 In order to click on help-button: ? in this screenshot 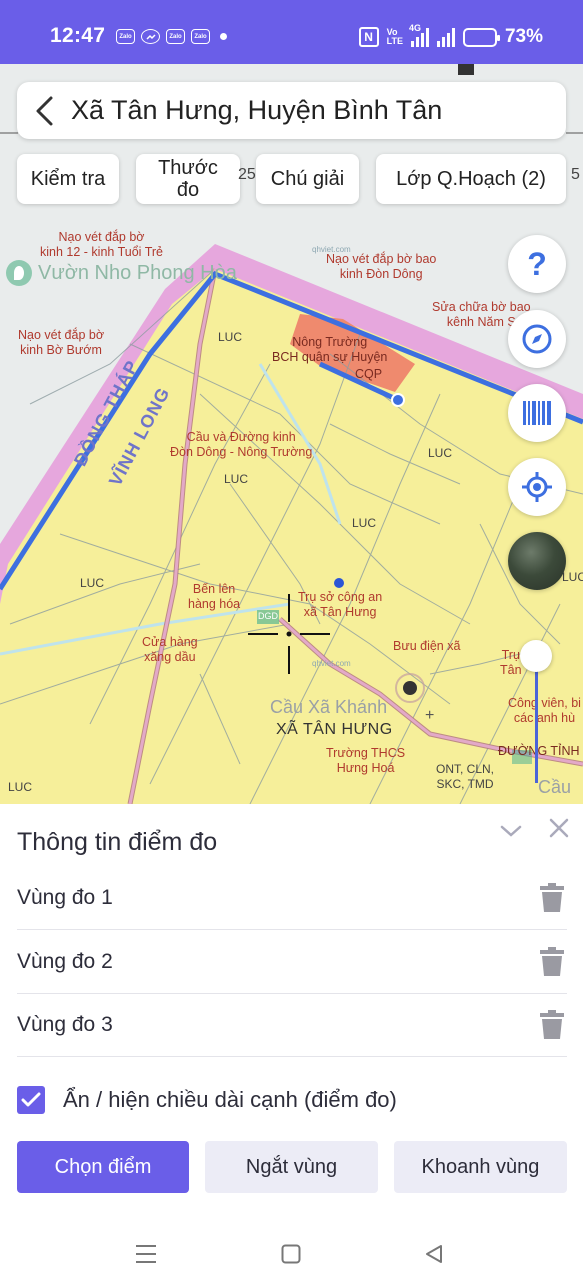, I will do `click(537, 264)`.